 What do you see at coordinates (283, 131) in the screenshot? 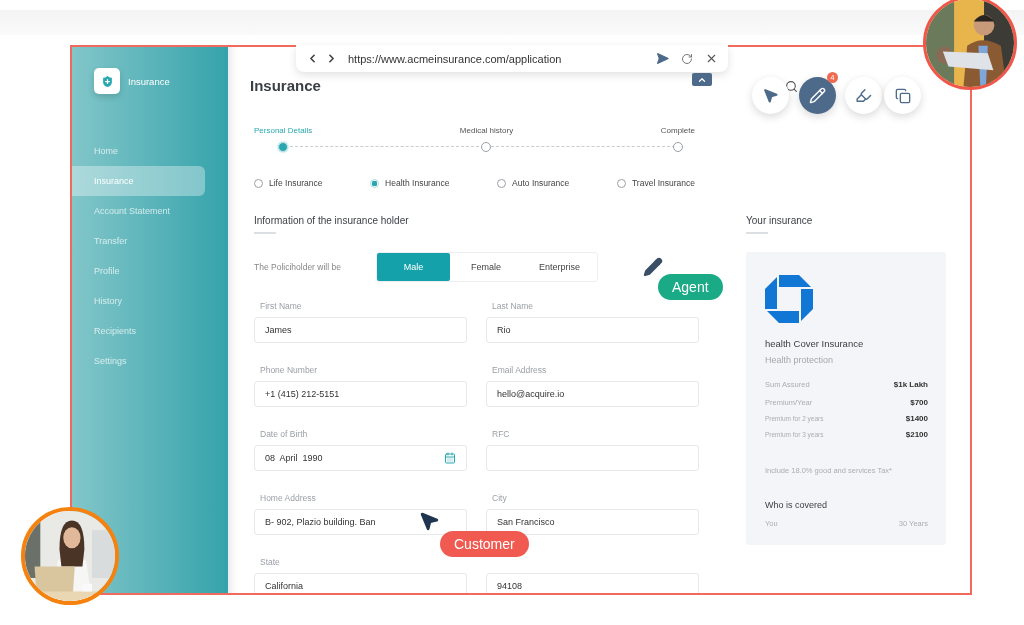
I see `step-label: Personal Details` at bounding box center [283, 131].